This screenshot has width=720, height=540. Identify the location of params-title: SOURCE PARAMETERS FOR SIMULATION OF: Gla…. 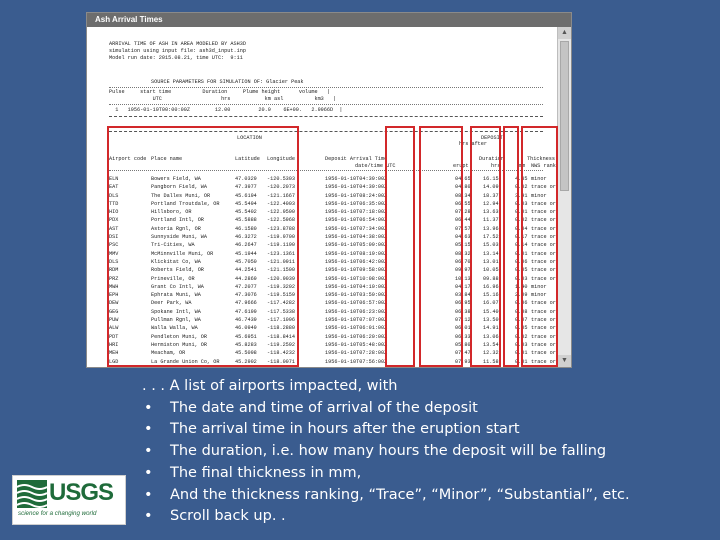
(227, 82).